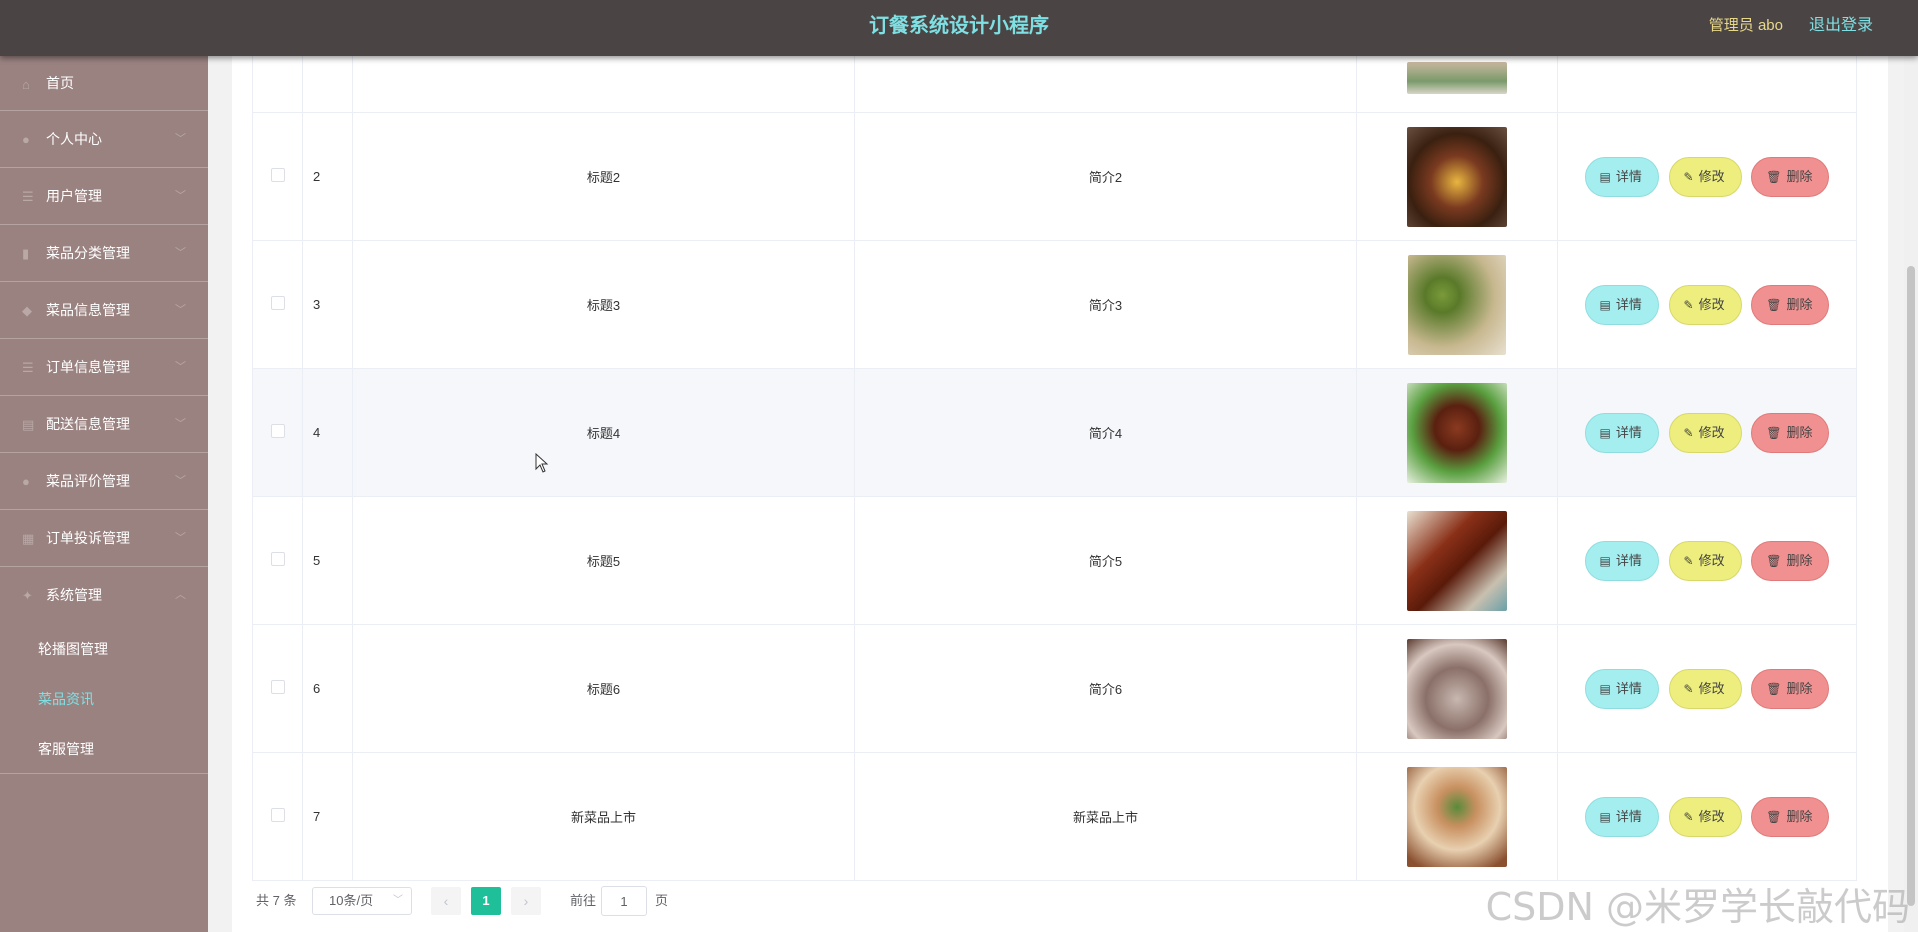  What do you see at coordinates (88, 367) in the screenshot?
I see `sidebar-item-label: 订单信息管理` at bounding box center [88, 367].